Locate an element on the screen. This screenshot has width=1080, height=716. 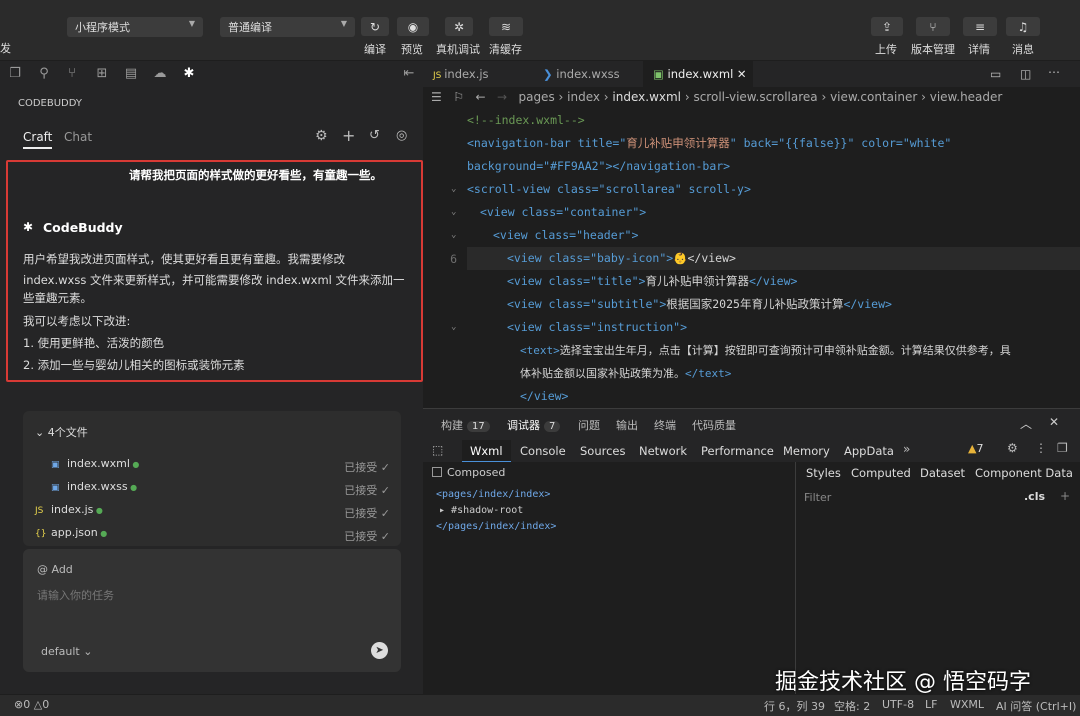
tab-index-wxml: ▣ index.wxml ✕ is located at coordinates (698, 74).